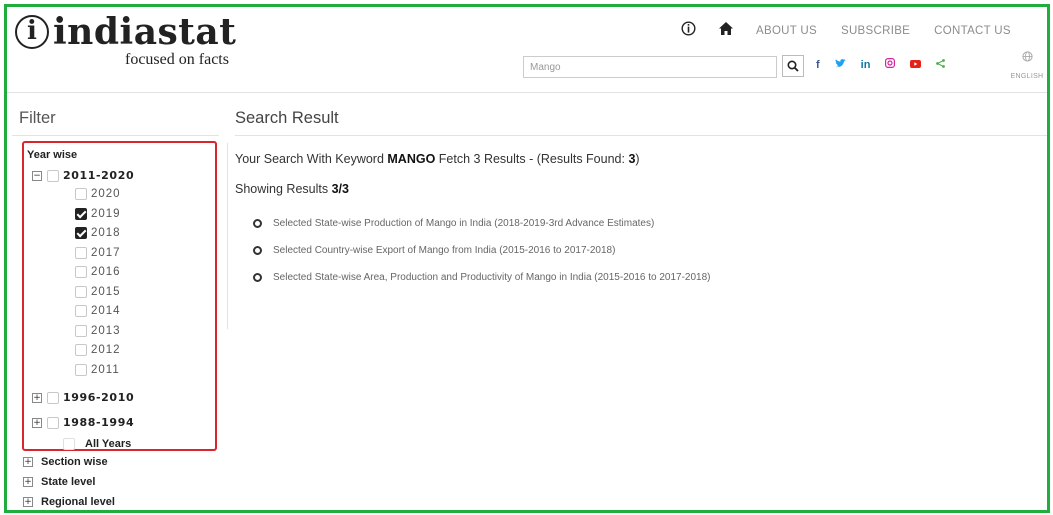  Describe the element at coordinates (106, 194) in the screenshot. I see `year-label: 2020` at that location.